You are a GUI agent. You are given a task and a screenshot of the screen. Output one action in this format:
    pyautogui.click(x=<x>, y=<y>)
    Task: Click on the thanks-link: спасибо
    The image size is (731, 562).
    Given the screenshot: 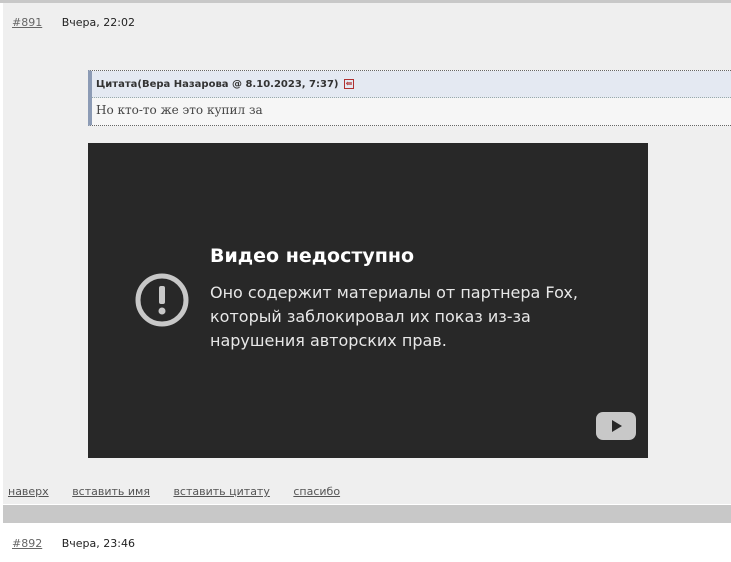 What is the action you would take?
    pyautogui.click(x=316, y=491)
    